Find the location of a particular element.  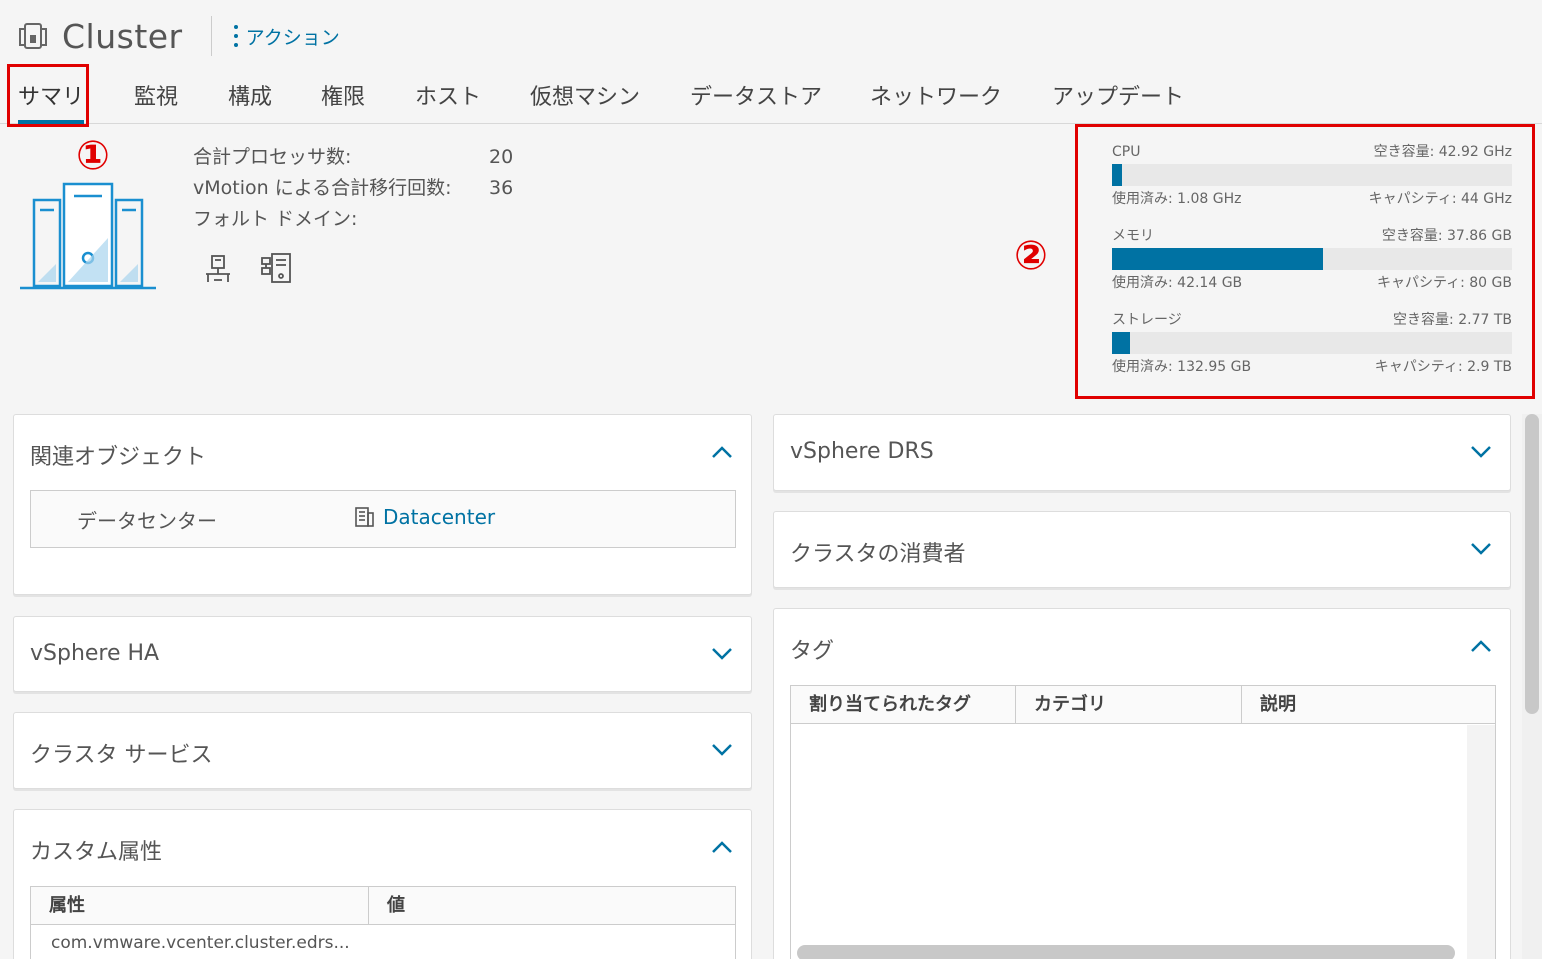

card-cluster-services: クラスタ サービス is located at coordinates (382, 750).